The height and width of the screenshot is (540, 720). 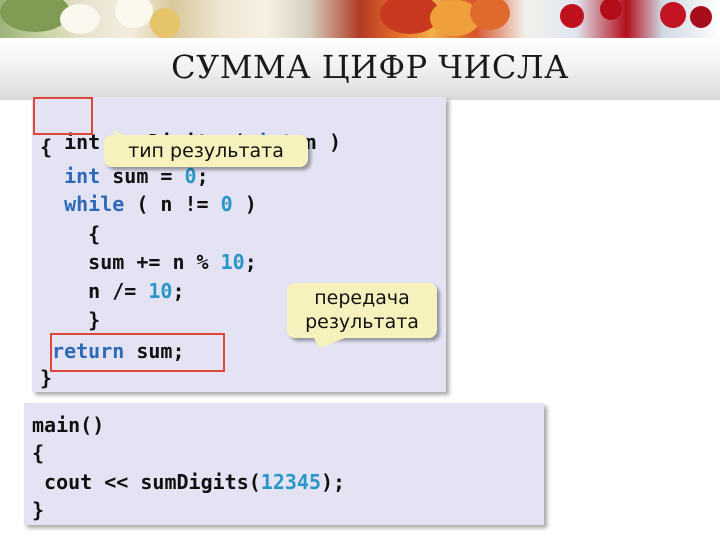 What do you see at coordinates (70, 320) in the screenshot?
I see `code-line-inner-close: }` at bounding box center [70, 320].